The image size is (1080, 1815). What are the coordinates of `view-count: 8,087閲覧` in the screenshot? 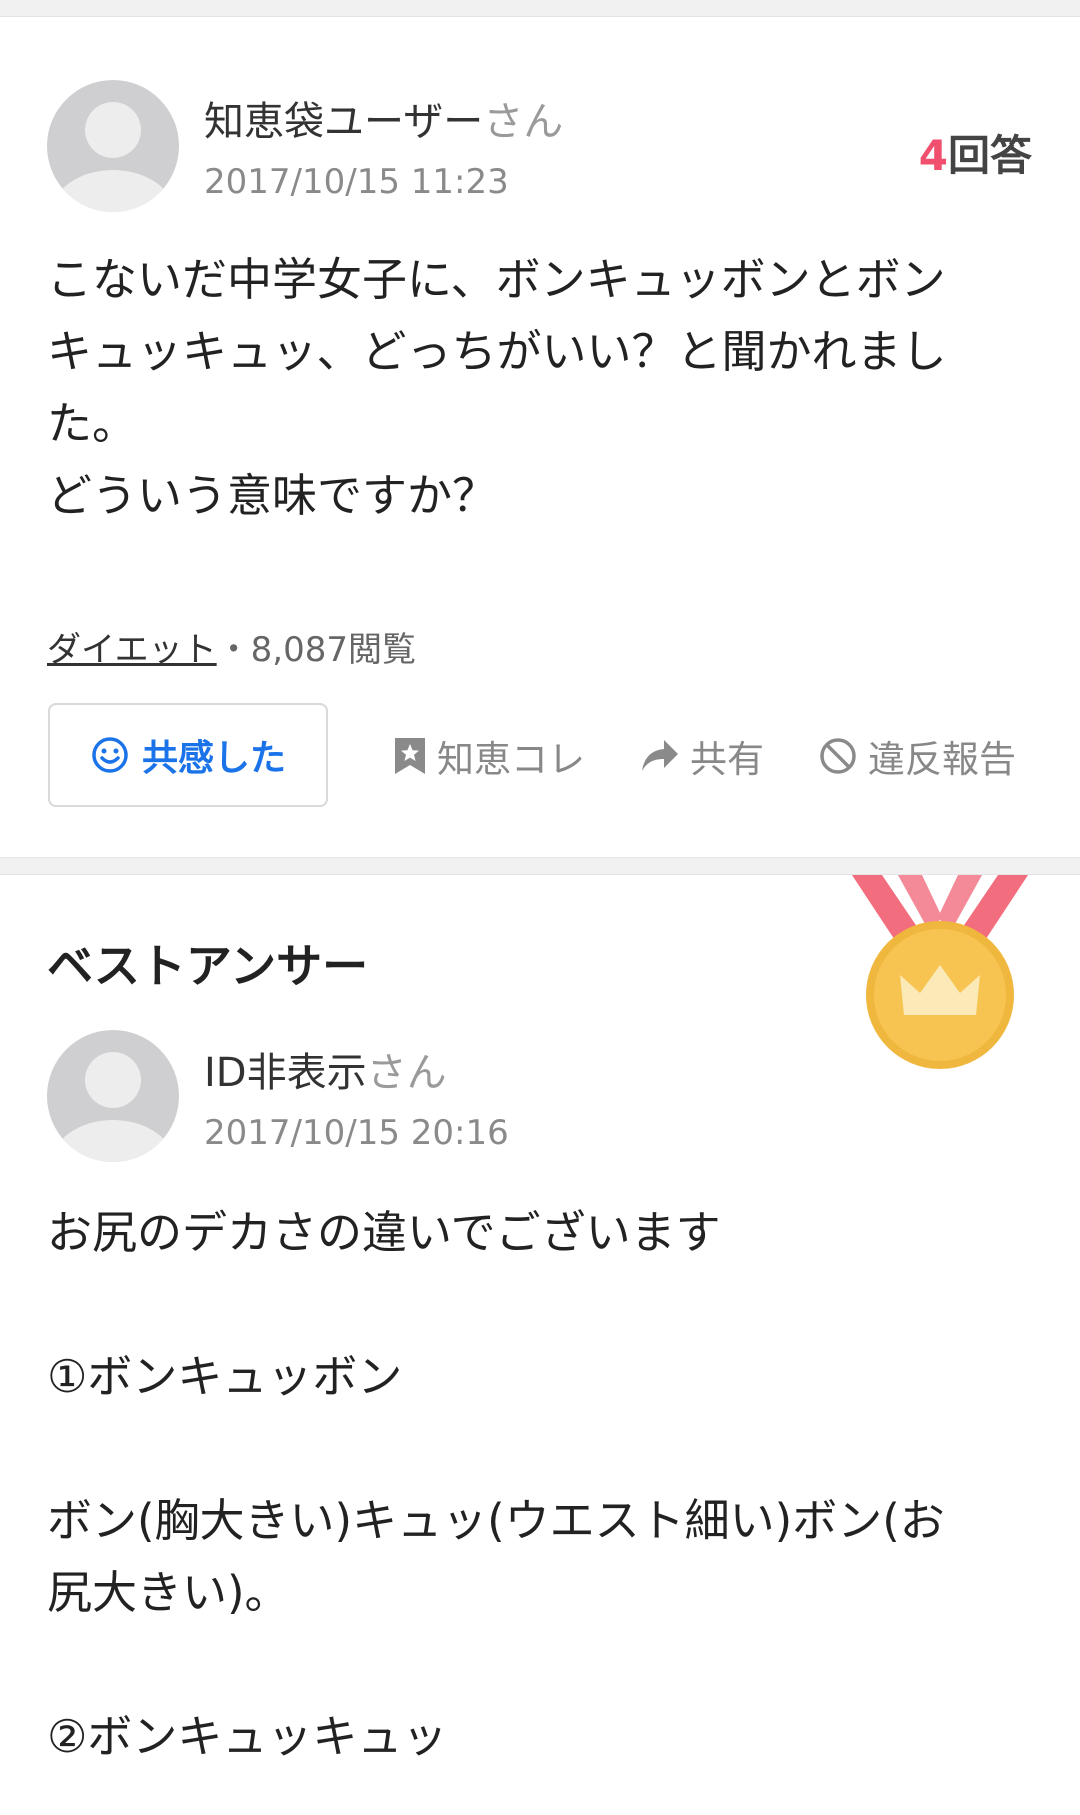 It's located at (333, 650).